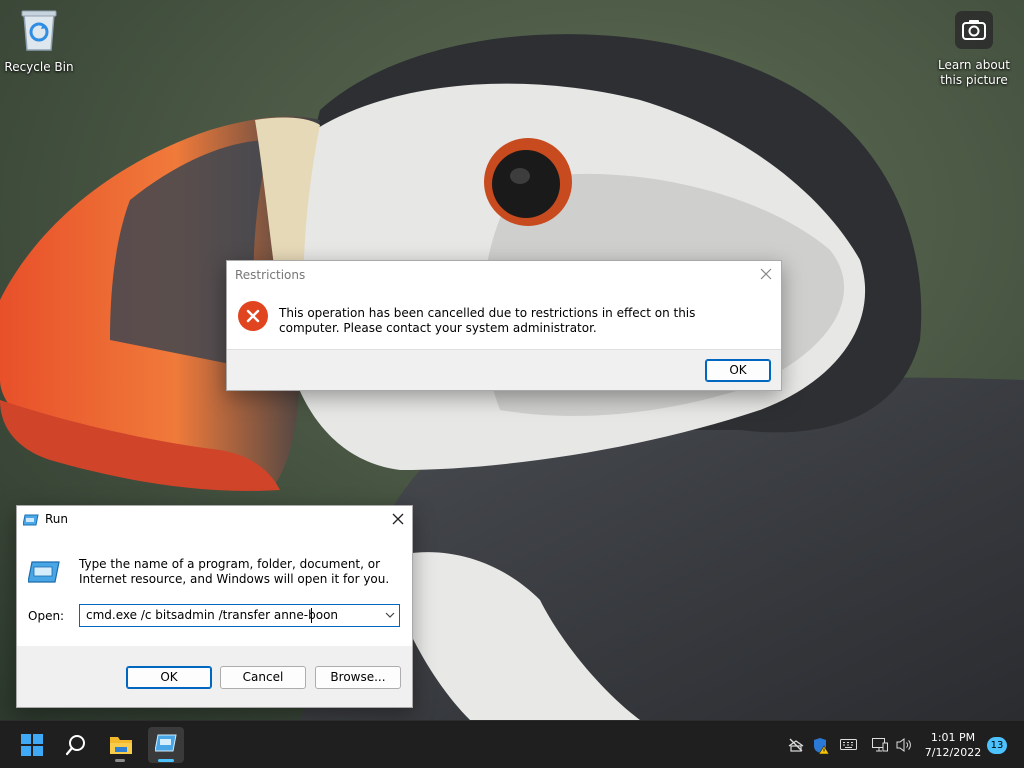 This screenshot has width=1024, height=768. What do you see at coordinates (974, 72) in the screenshot?
I see `desktop-icon-label: Learn about this picture` at bounding box center [974, 72].